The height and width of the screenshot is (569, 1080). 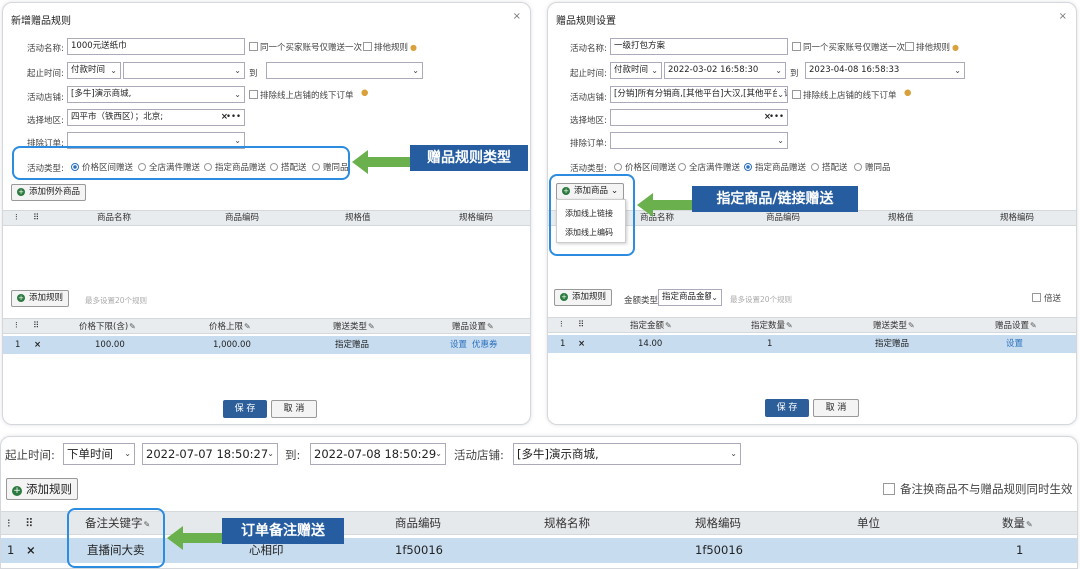 What do you see at coordinates (725, 70) in the screenshot?
I see `time-start-select: 2022-03-02 16:58:30 ⌄` at bounding box center [725, 70].